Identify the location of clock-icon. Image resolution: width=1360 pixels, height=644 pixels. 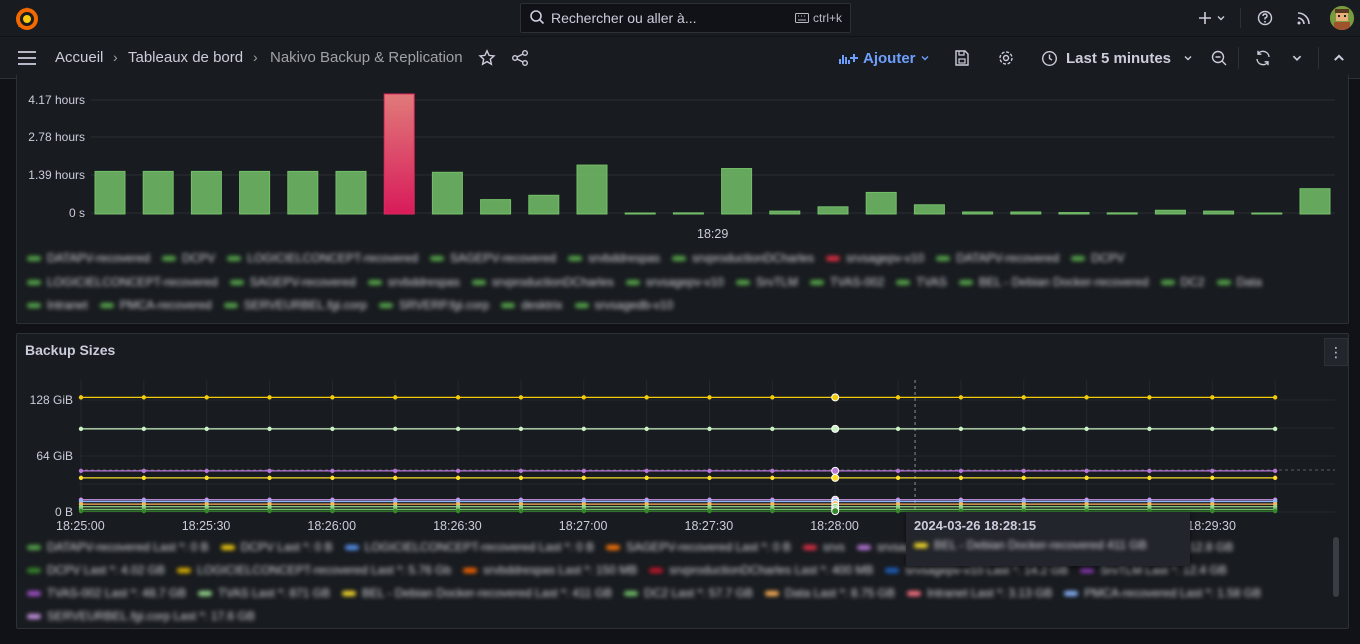
(1049, 58).